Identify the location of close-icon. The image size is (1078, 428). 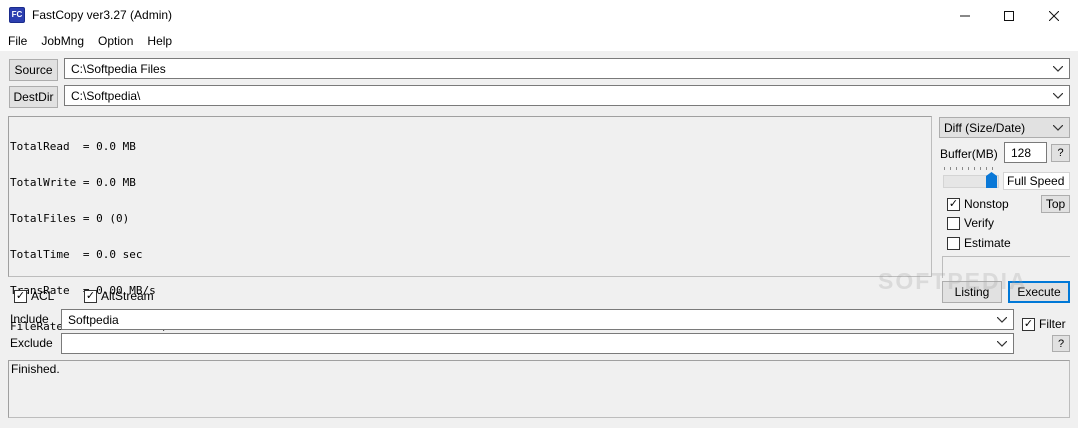
(1054, 15).